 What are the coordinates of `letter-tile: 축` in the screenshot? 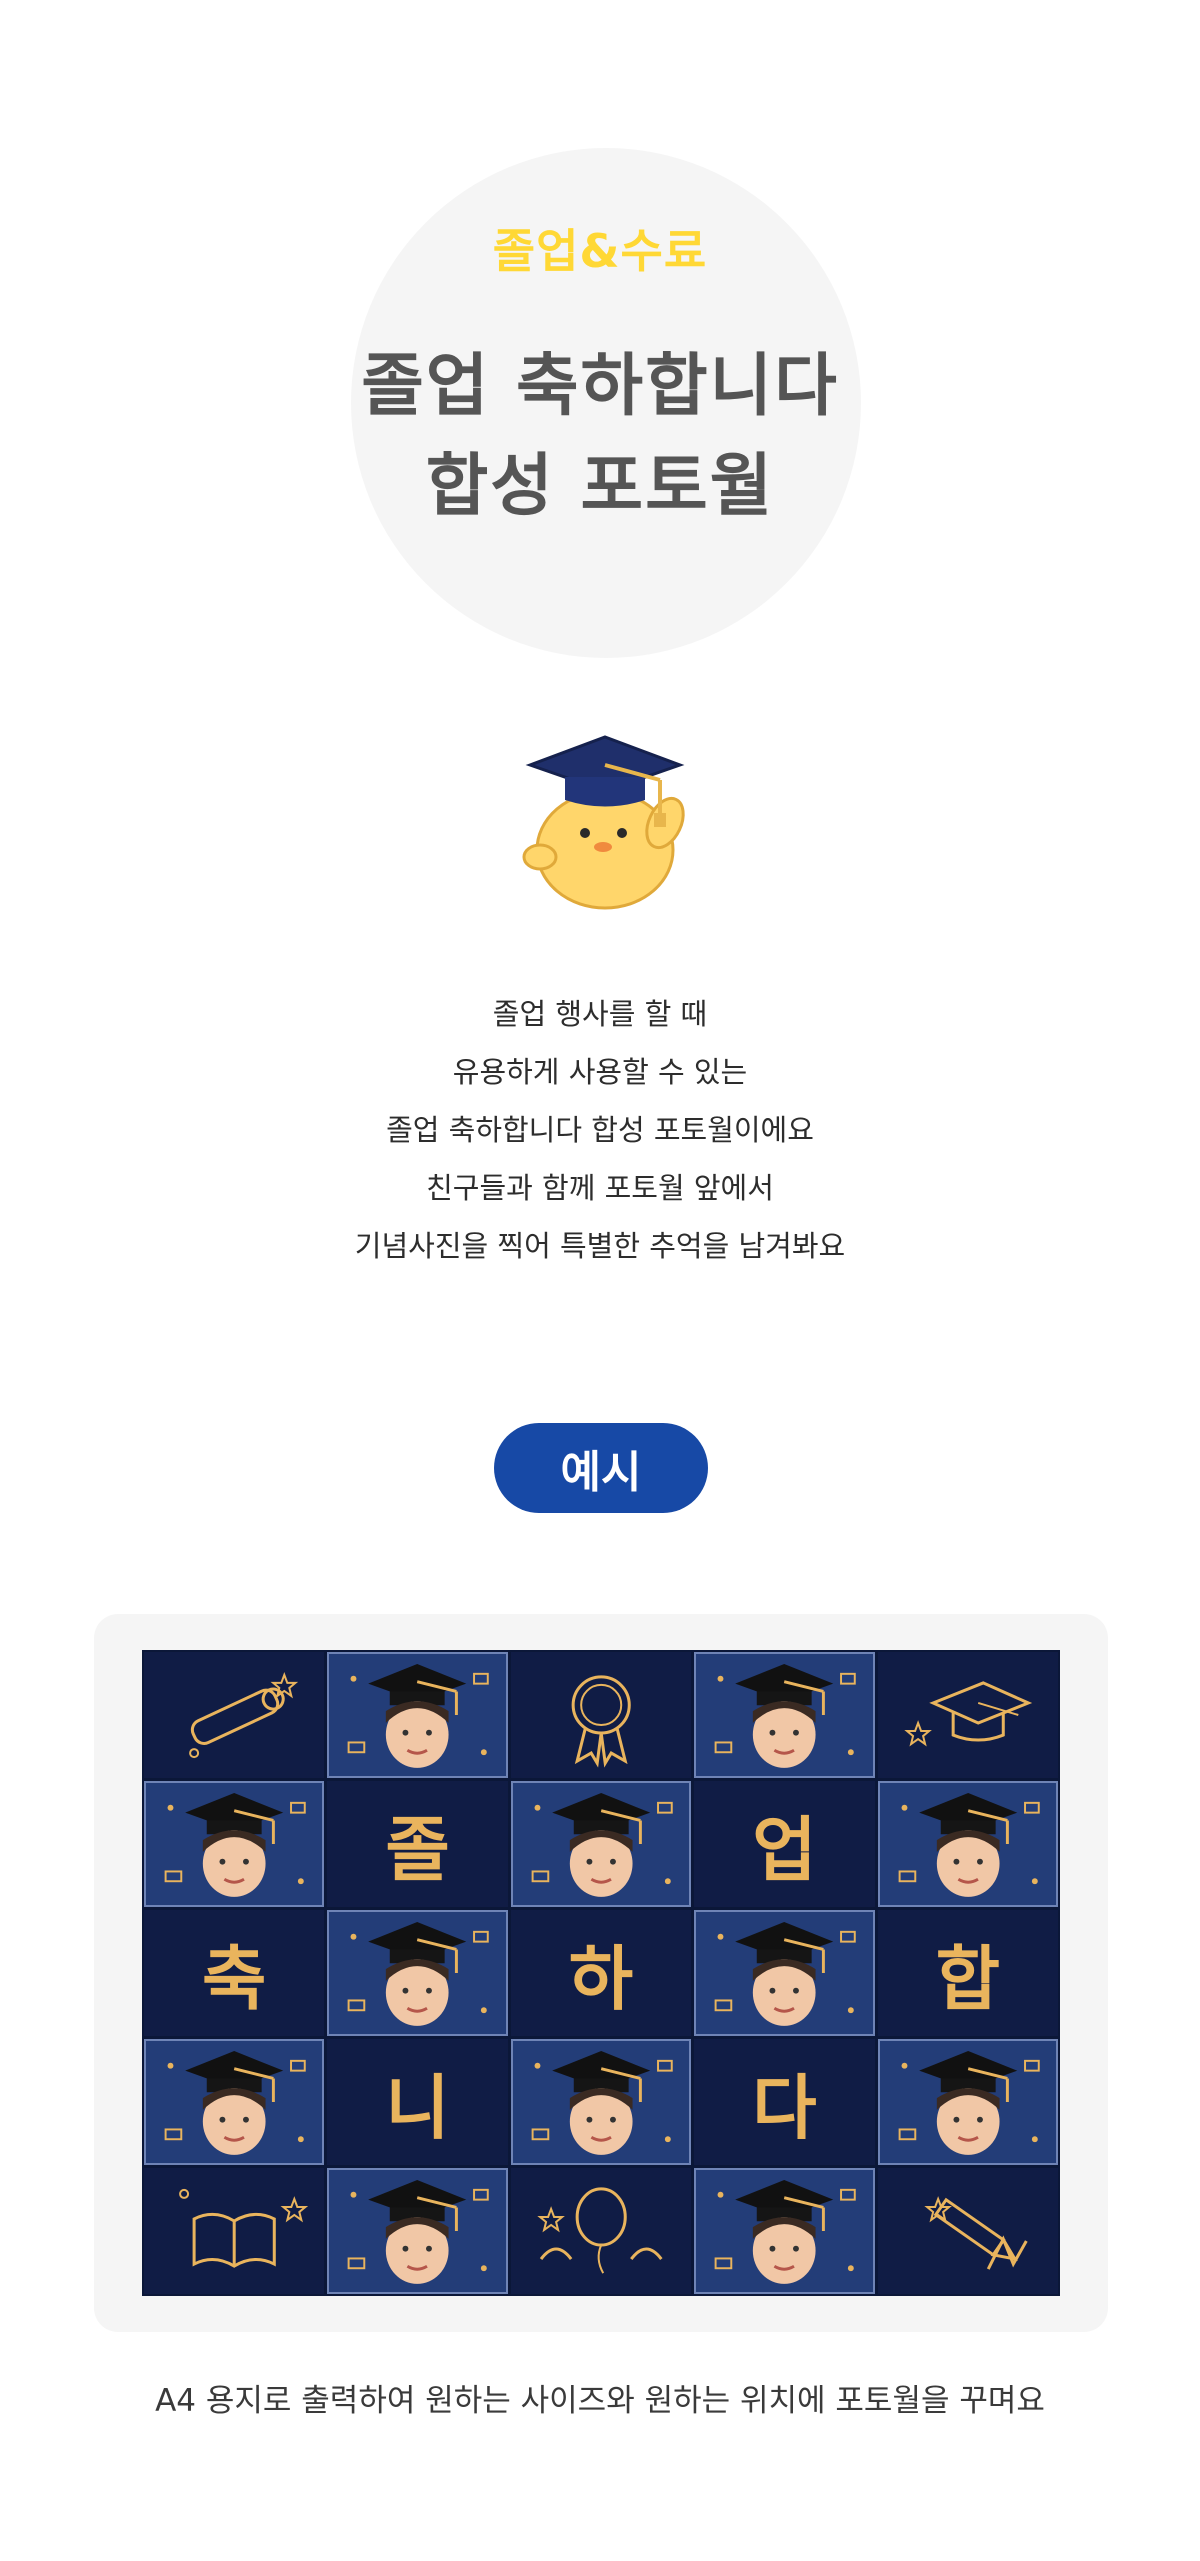 It's located at (234, 1973).